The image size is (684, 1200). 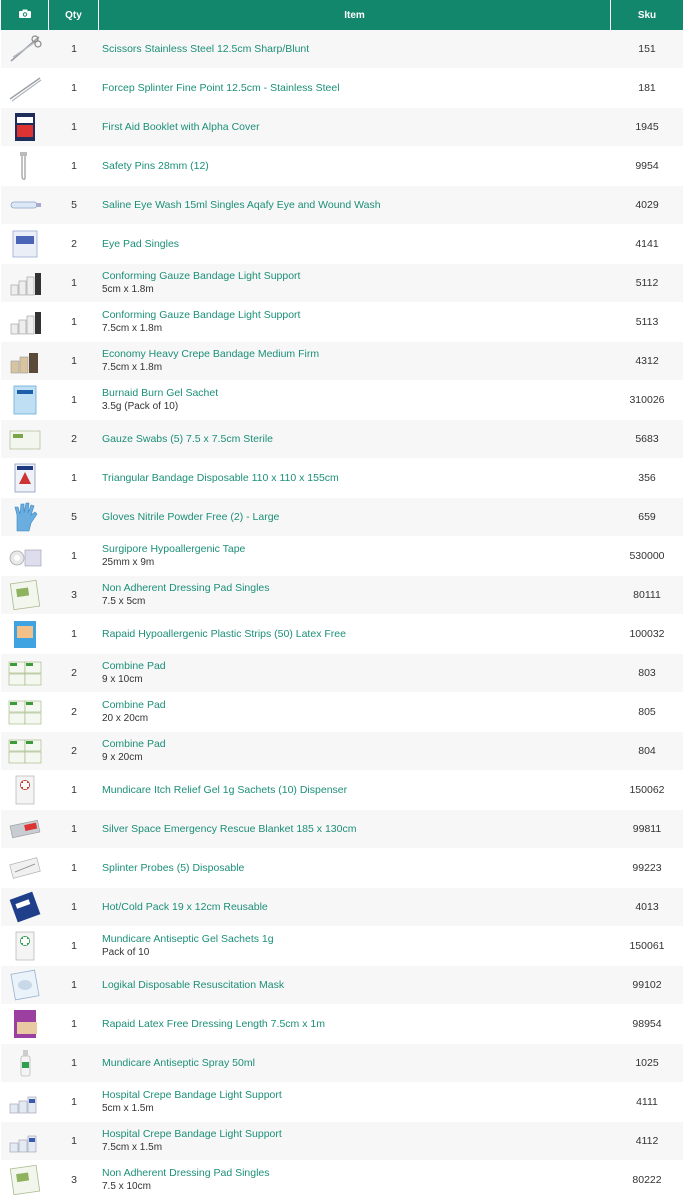 I want to click on item-link: Splinter Probes (5) Disposable, so click(x=356, y=868).